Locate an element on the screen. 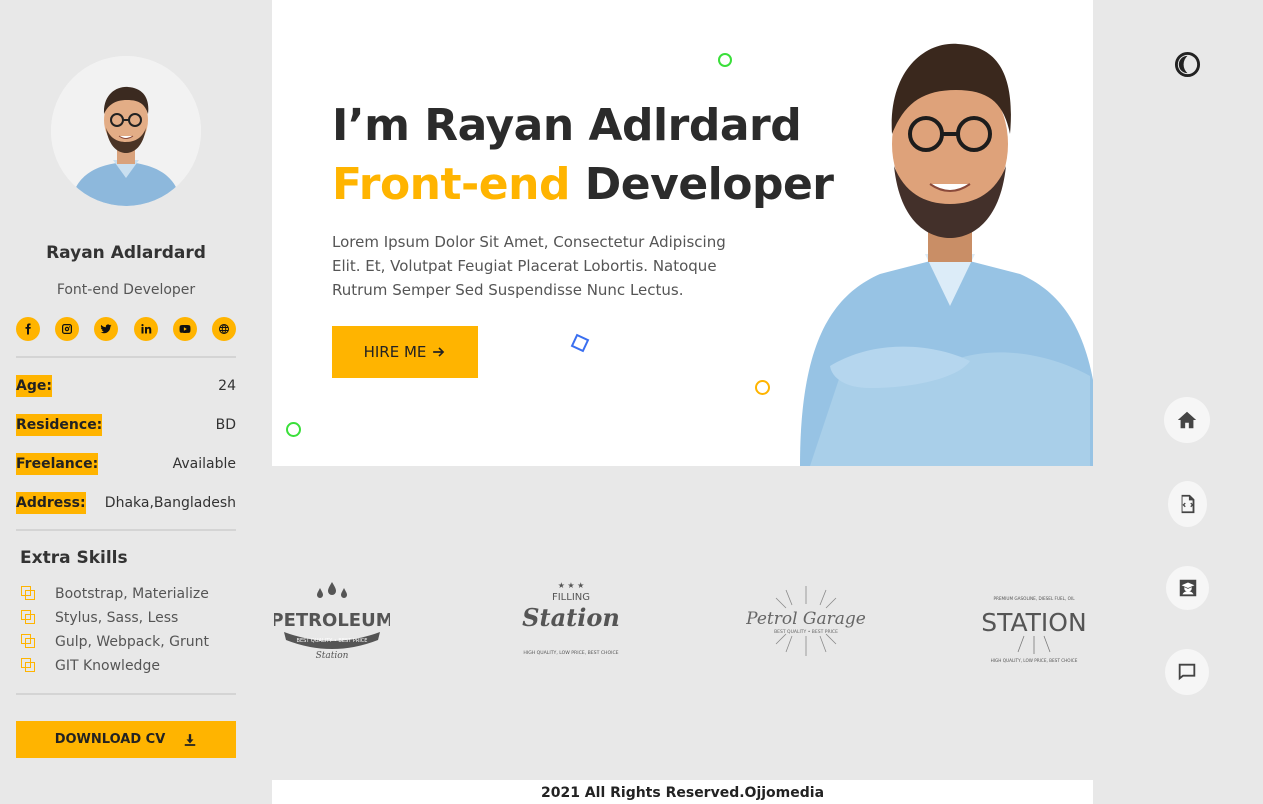 The image size is (1263, 804). hero-title-rest: Developer is located at coordinates (701, 184).